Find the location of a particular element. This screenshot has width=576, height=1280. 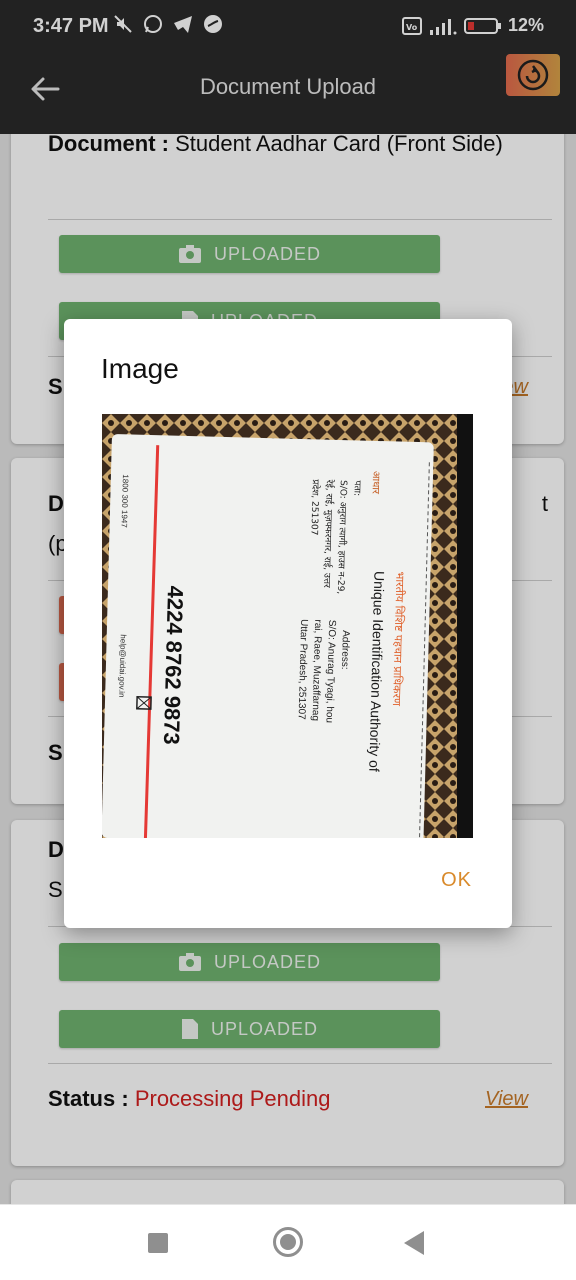

back-icon is located at coordinates (414, 1243).